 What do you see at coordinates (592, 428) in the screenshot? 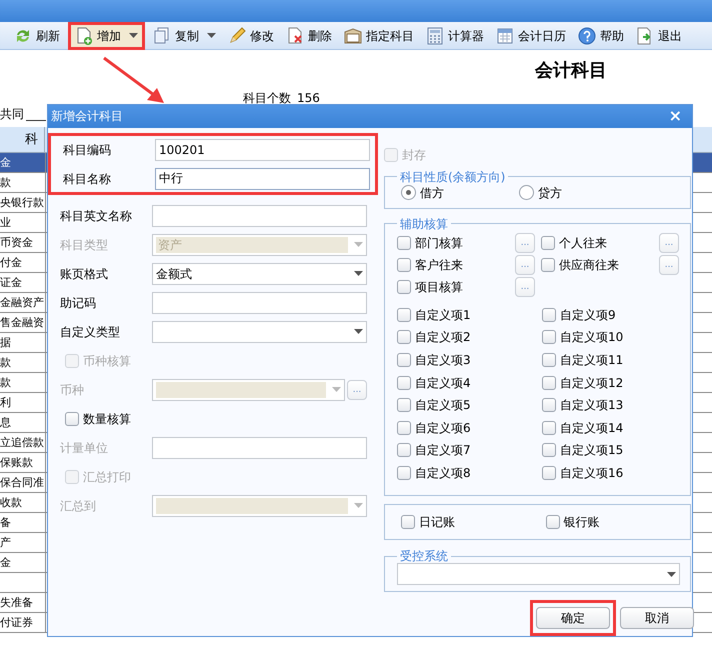
I see `checkbox-label: 自定义项14` at bounding box center [592, 428].